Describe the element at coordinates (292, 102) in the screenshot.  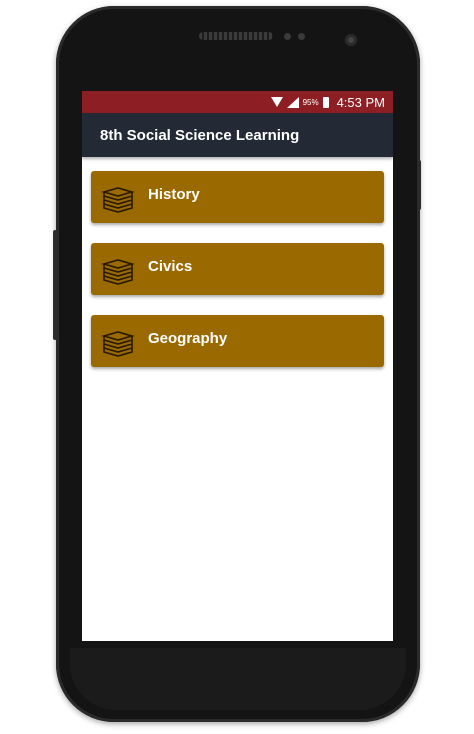
I see `signal-icon` at that location.